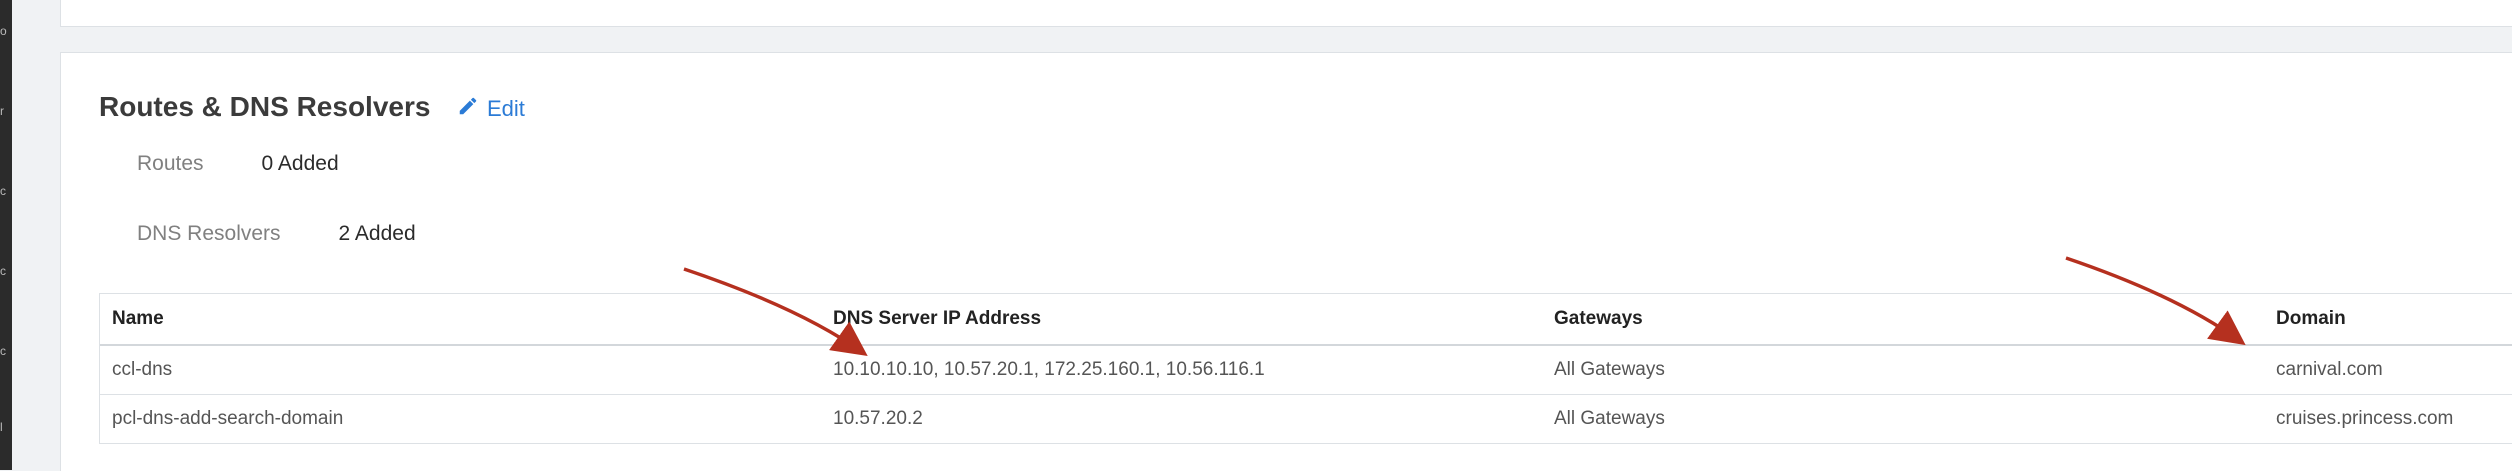  I want to click on previous-section-card, so click(1286, 13).